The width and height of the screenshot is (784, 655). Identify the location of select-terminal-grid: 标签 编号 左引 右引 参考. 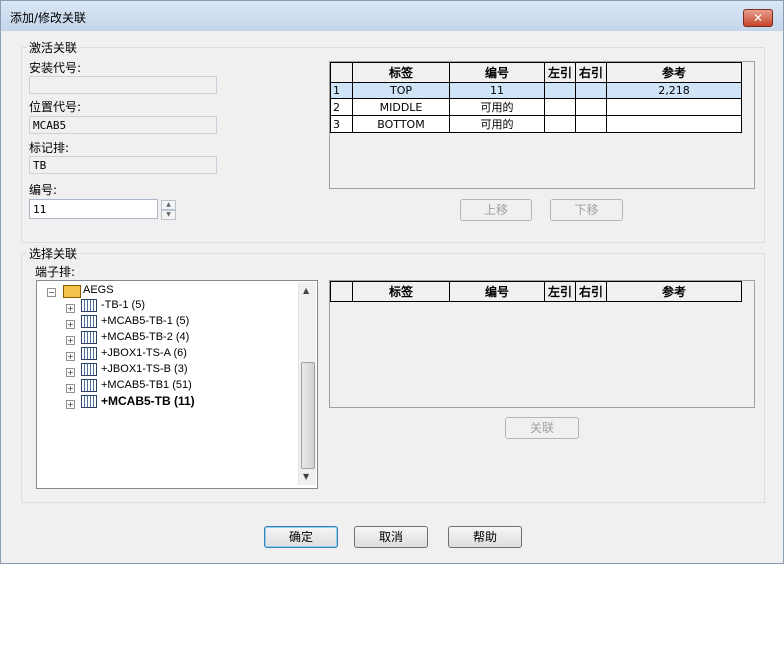
(542, 344).